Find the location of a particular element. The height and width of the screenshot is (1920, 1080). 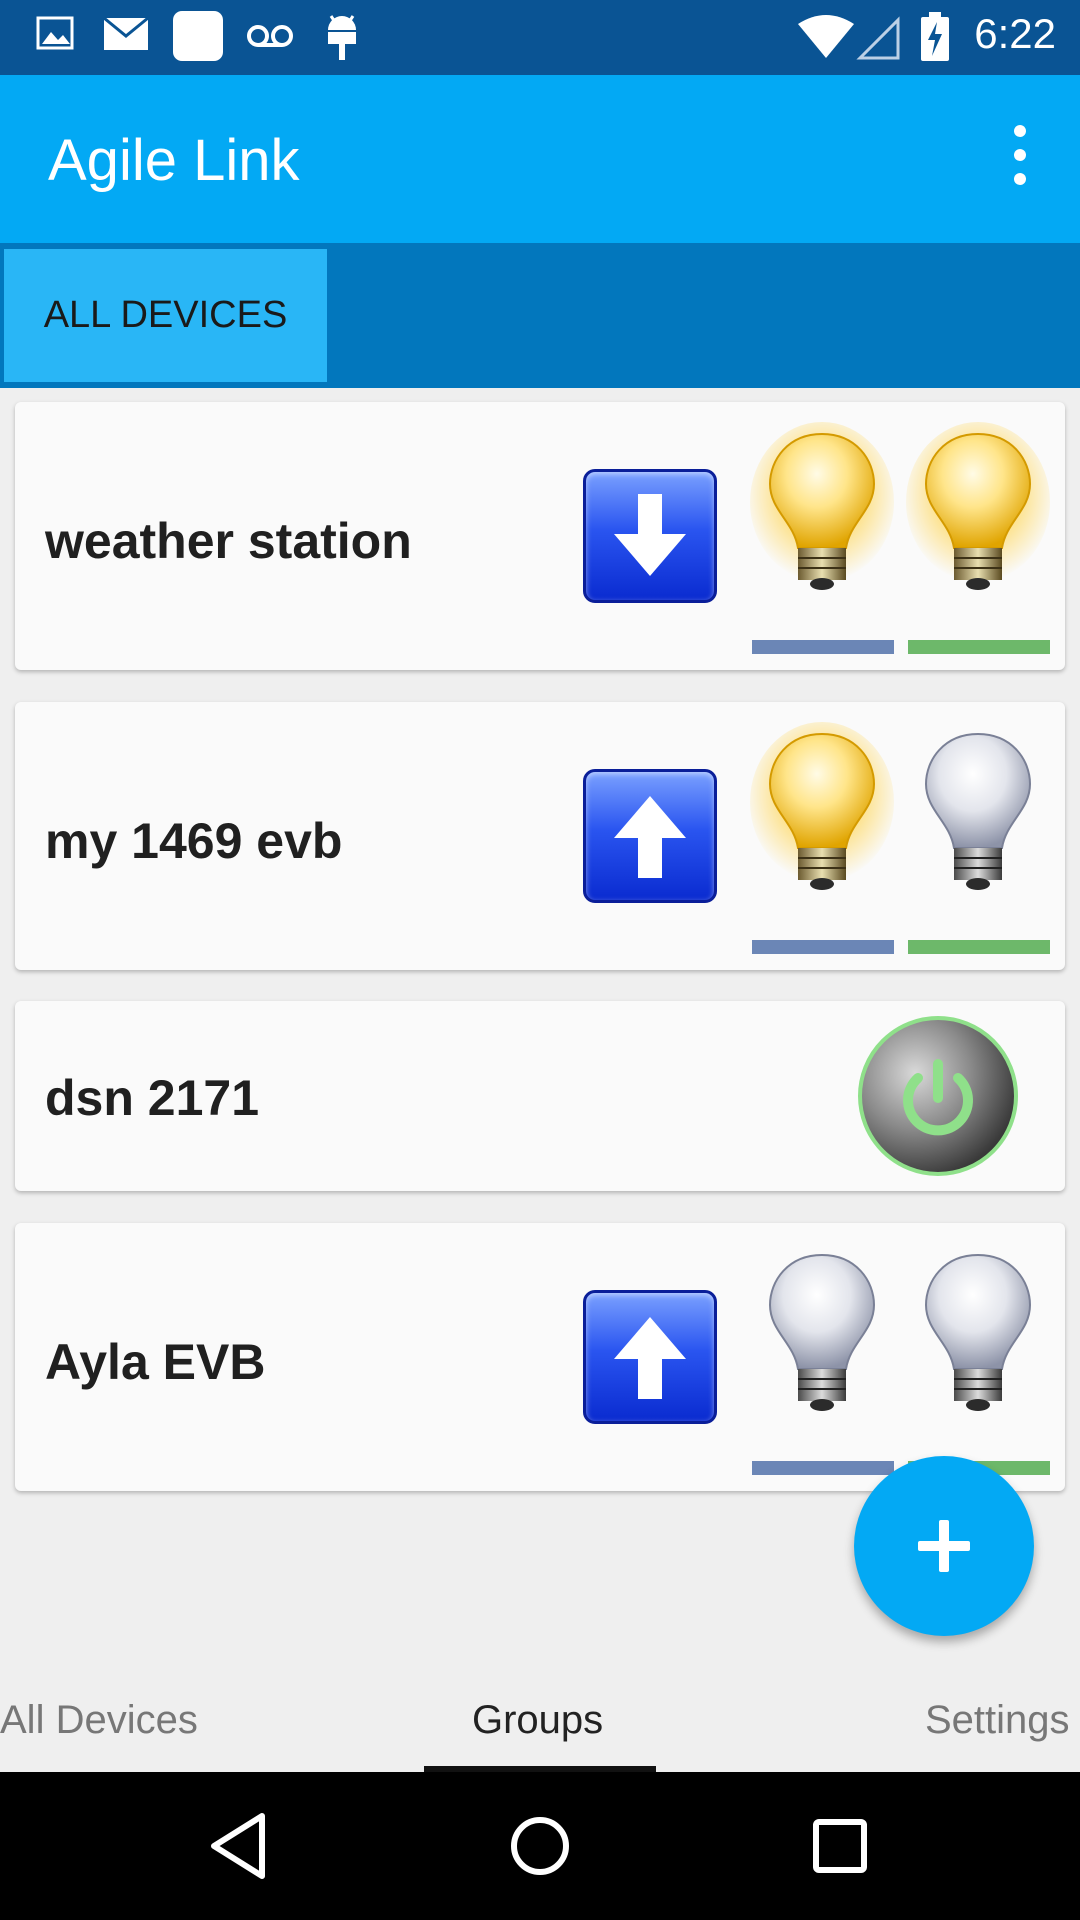

android-icon is located at coordinates (342, 37).